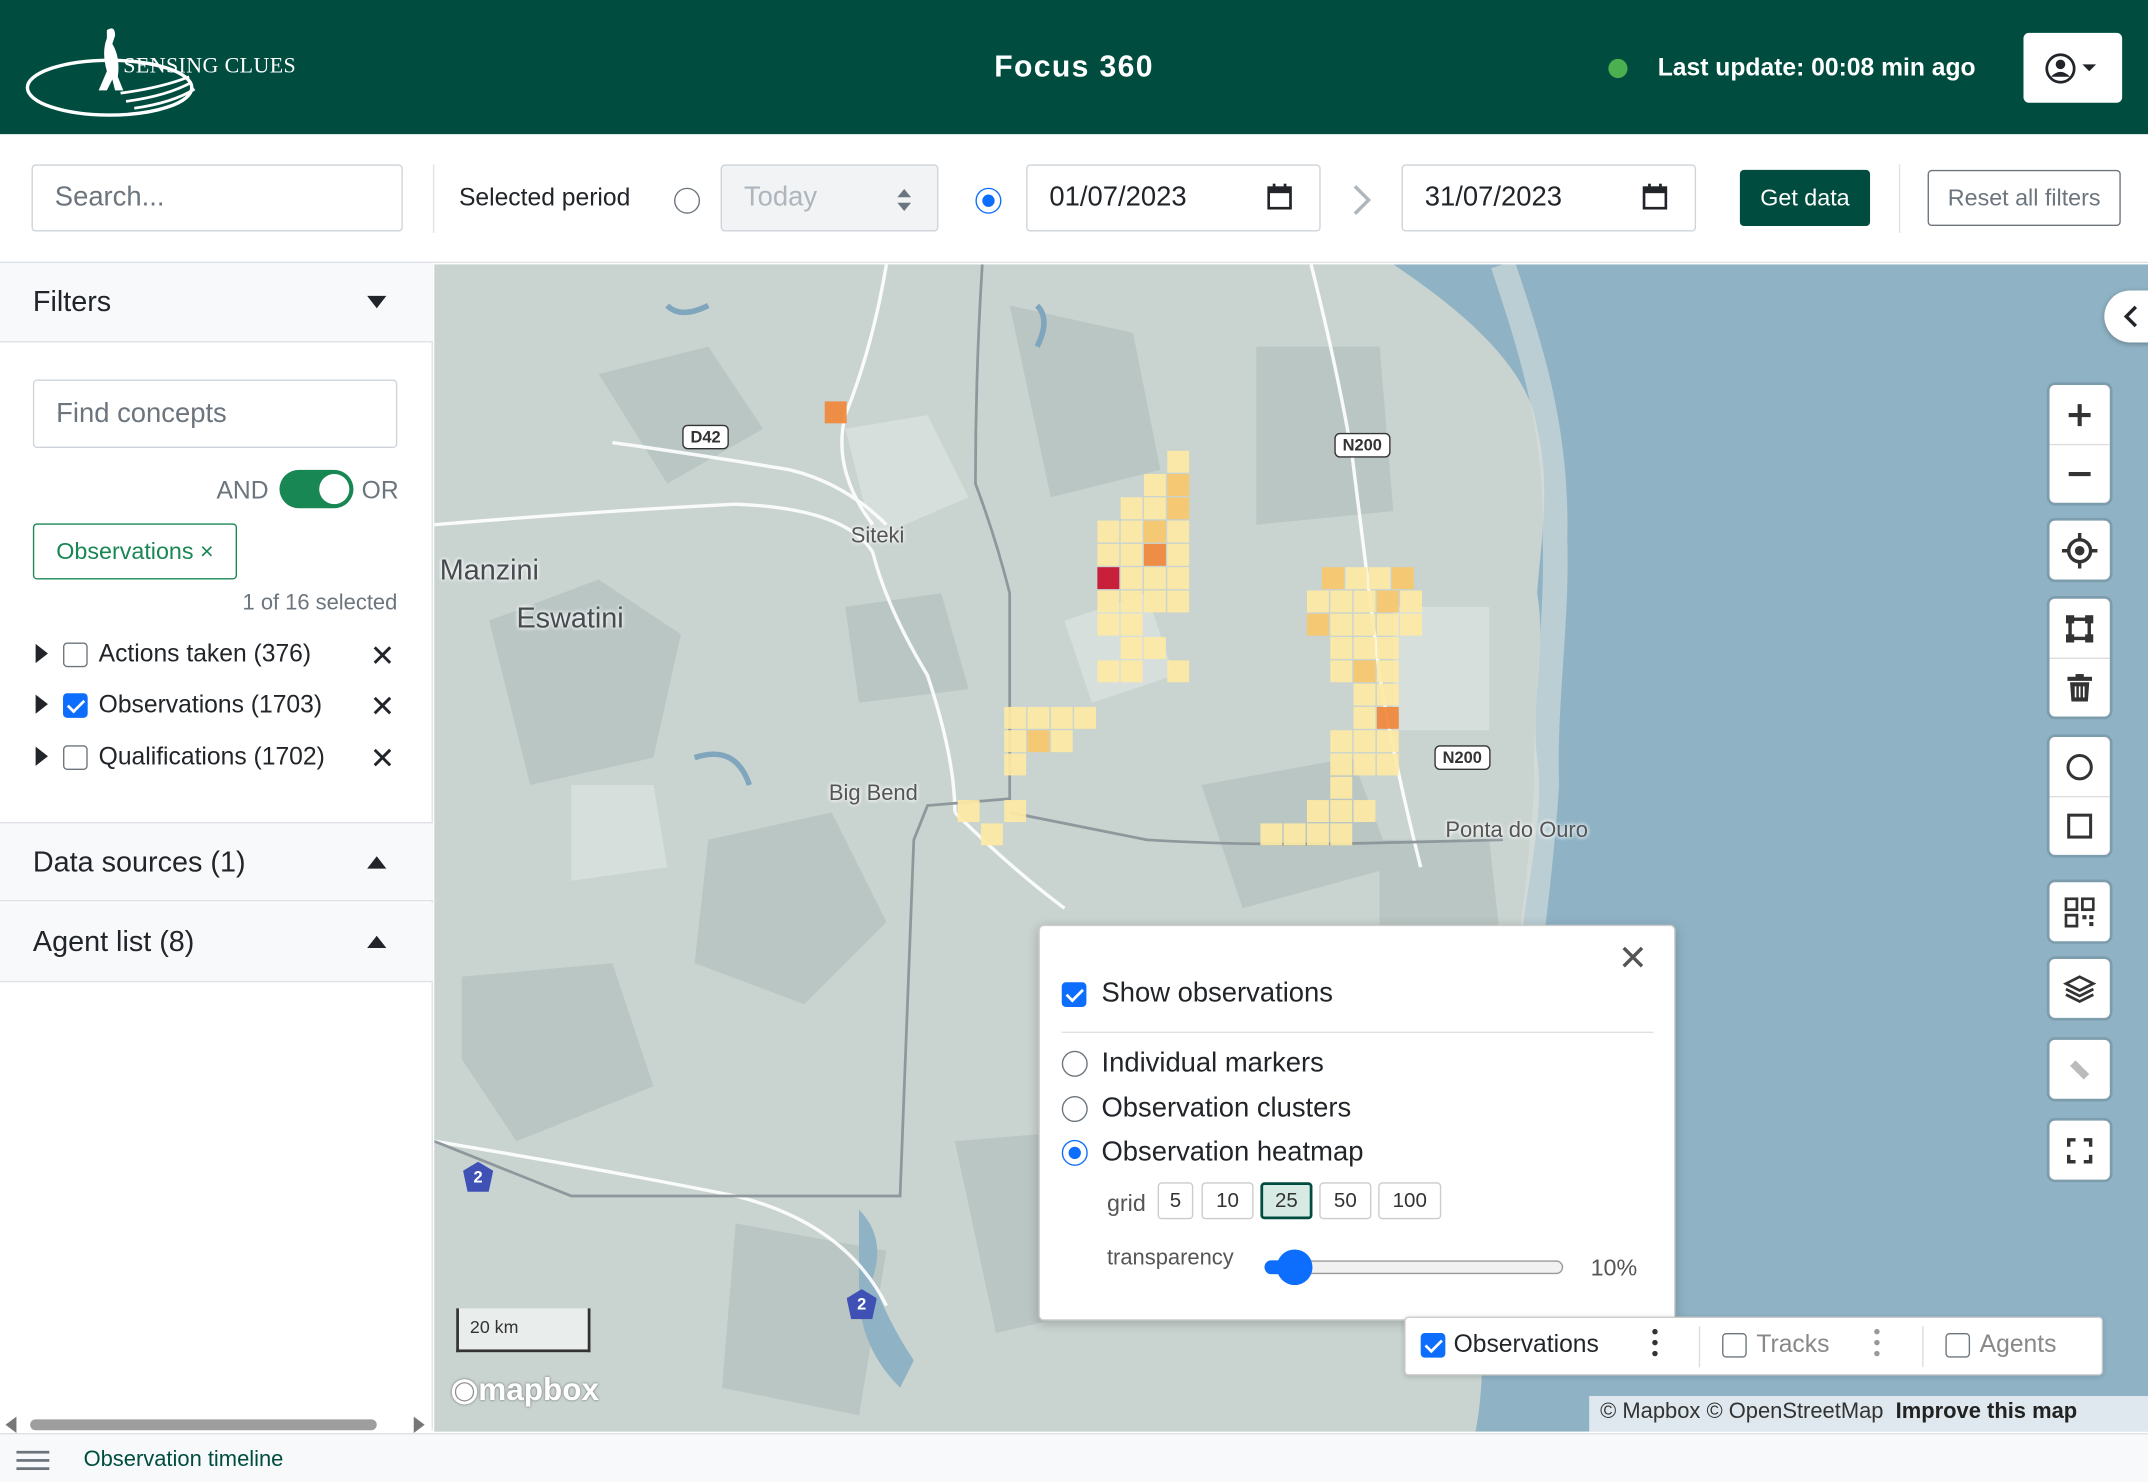 This screenshot has width=2148, height=1482. What do you see at coordinates (1175, 1201) in the screenshot?
I see `grid-size-5-button: 5` at bounding box center [1175, 1201].